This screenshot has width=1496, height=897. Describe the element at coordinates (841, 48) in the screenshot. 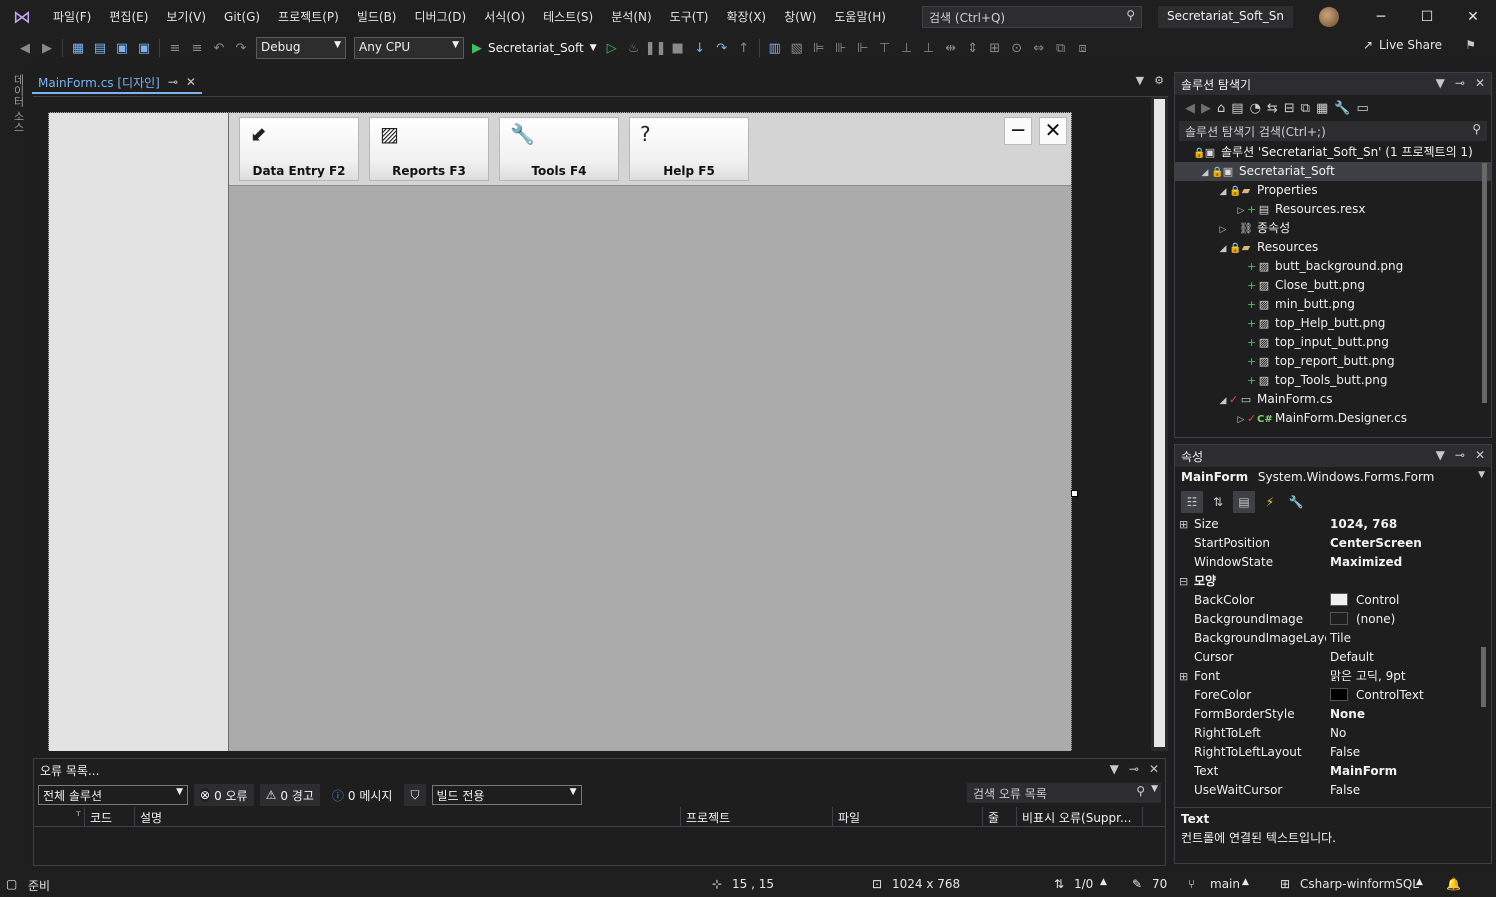

I see `align-centers-icon: ⊪` at that location.